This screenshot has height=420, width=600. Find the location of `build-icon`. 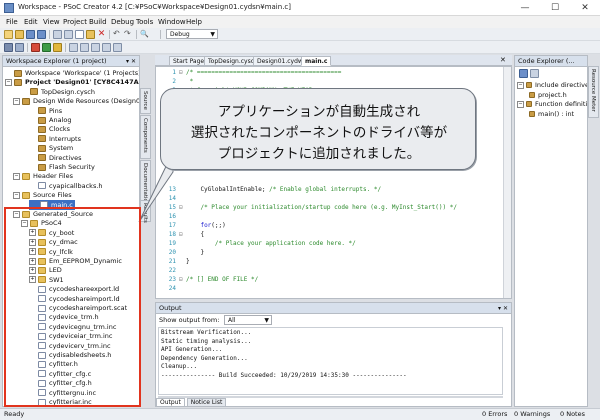

build-icon is located at coordinates (35, 47).